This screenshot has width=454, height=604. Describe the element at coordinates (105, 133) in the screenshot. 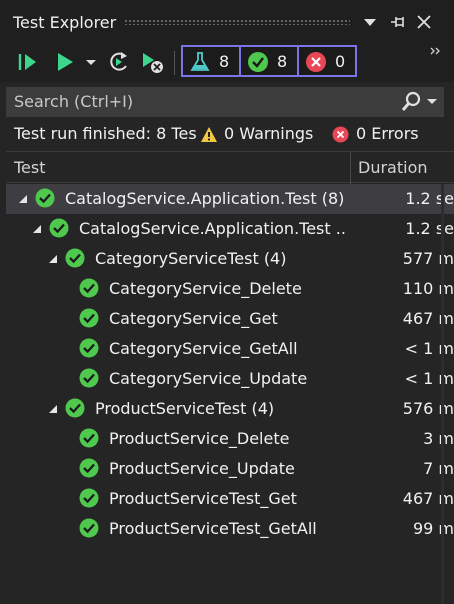

I see `run-summary-text: Test run finished: 8 Tes` at that location.